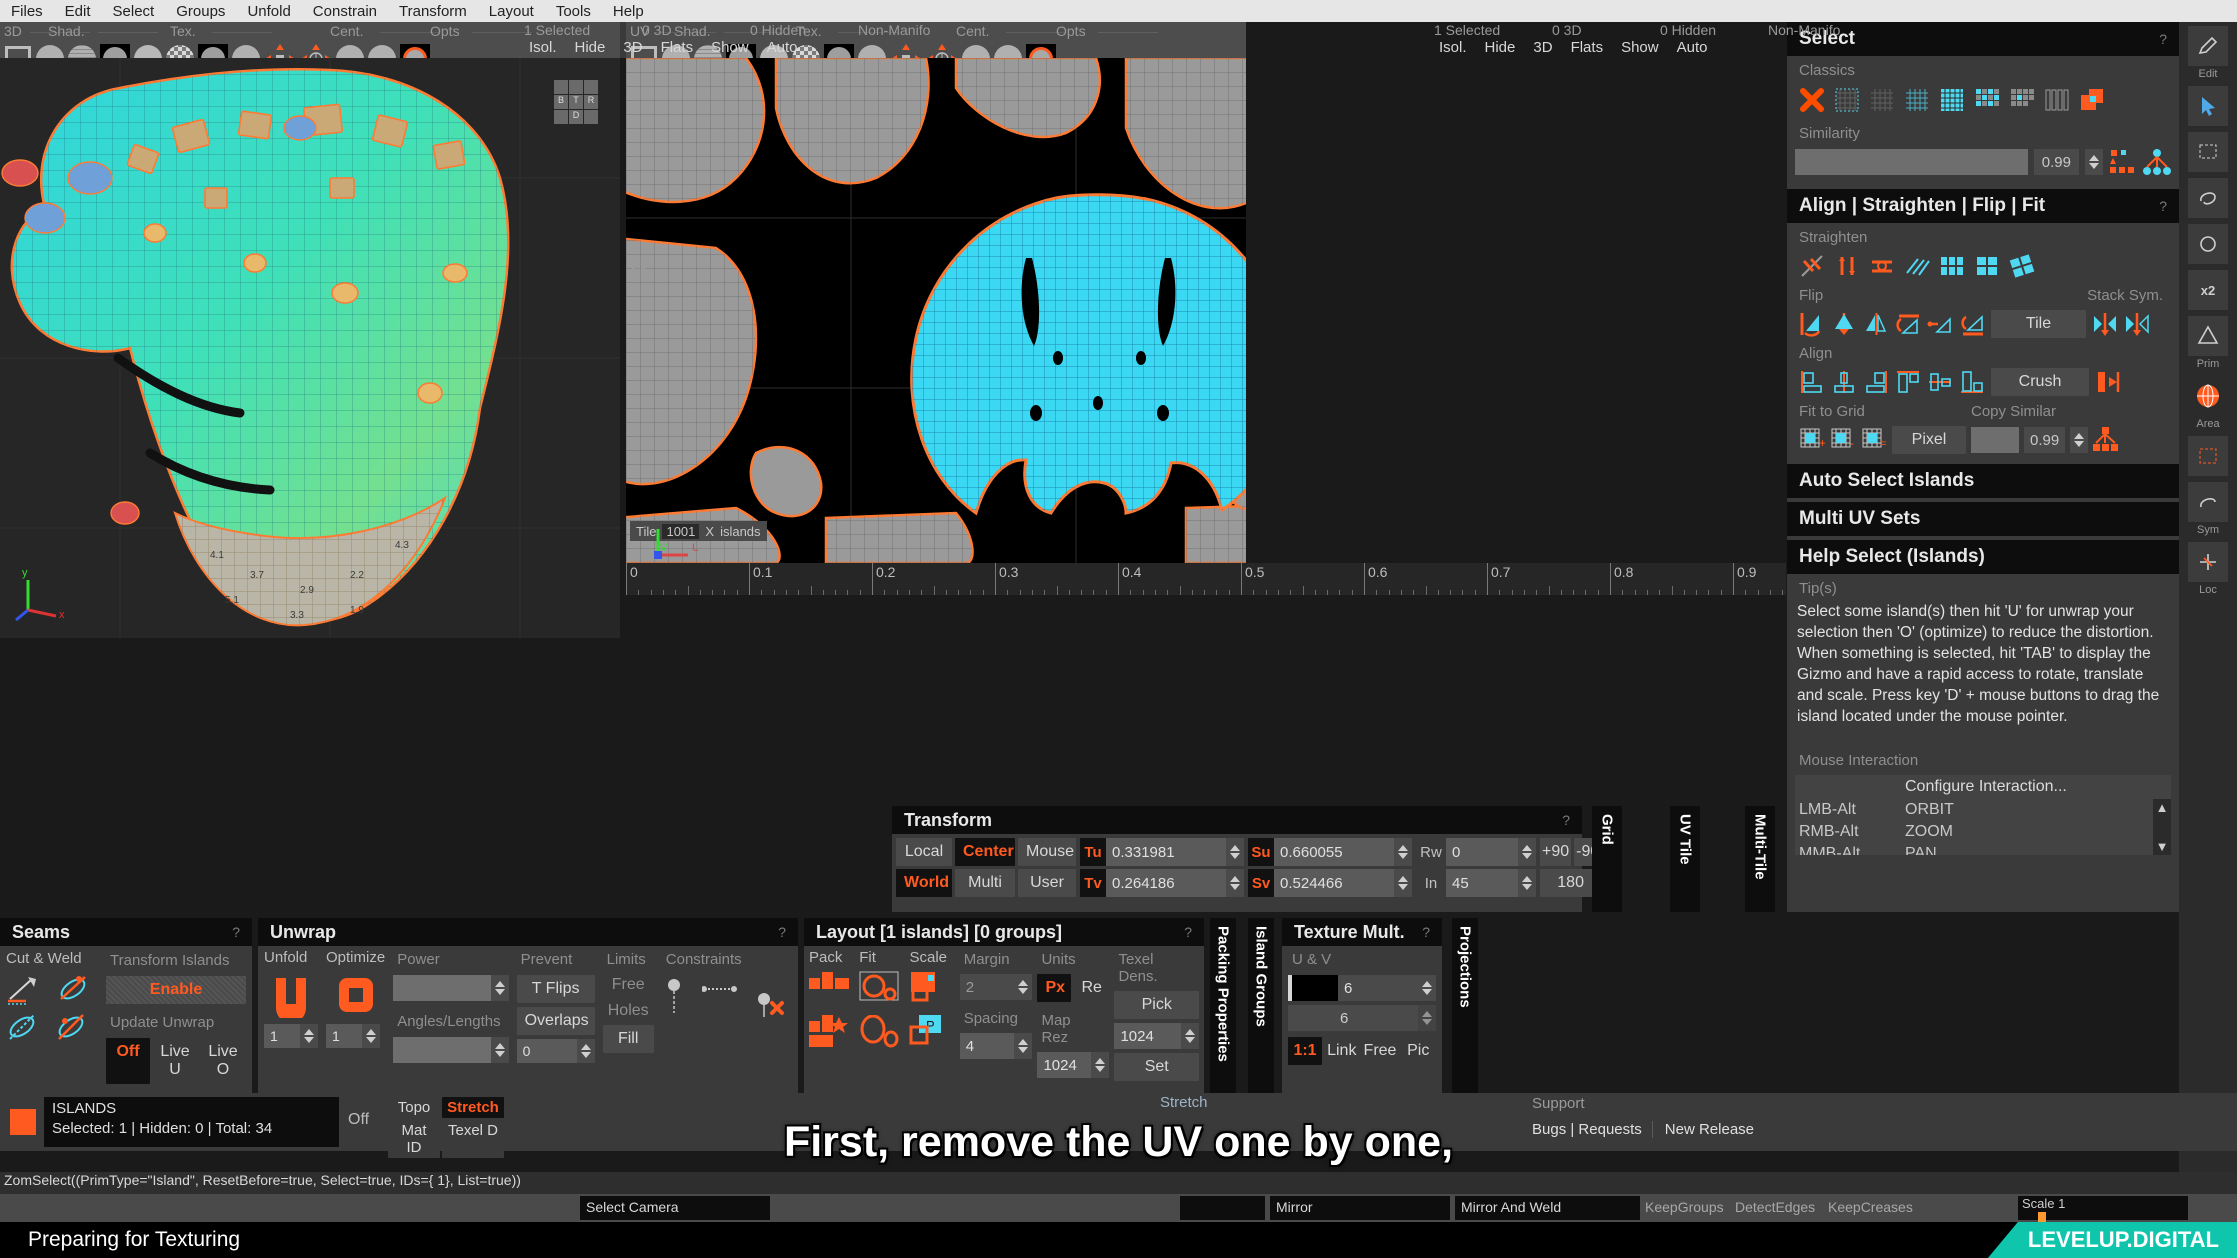 This screenshot has width=2237, height=1258. What do you see at coordinates (675, 1208) in the screenshot?
I see `select-camera-field: Select Camera` at bounding box center [675, 1208].